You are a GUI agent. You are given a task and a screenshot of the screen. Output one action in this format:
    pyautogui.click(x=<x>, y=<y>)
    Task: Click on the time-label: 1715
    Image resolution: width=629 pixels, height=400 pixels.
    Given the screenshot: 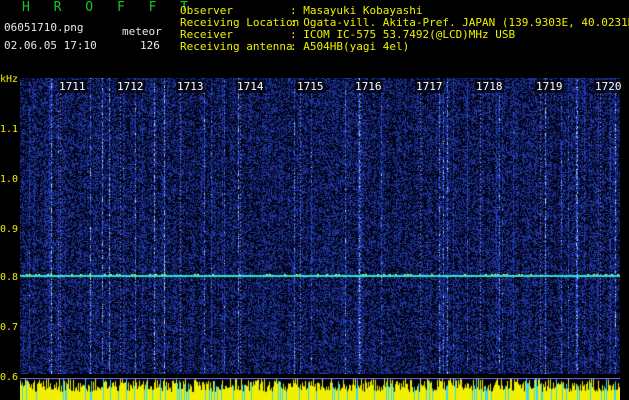 What is the action you would take?
    pyautogui.click(x=310, y=86)
    